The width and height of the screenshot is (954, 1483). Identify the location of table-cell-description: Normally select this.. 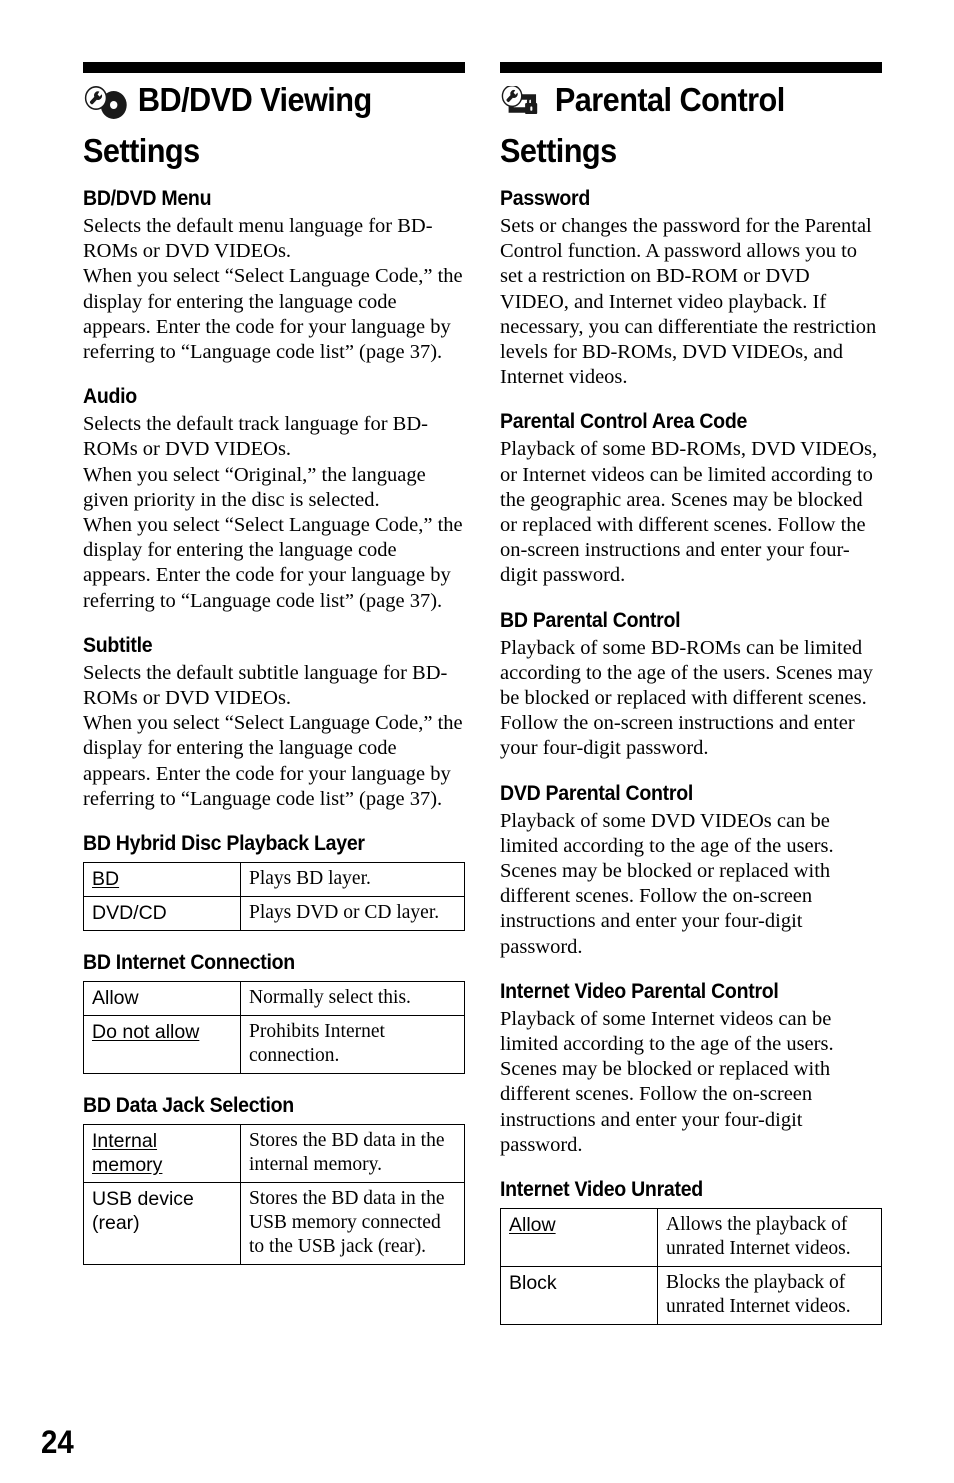
(352, 999).